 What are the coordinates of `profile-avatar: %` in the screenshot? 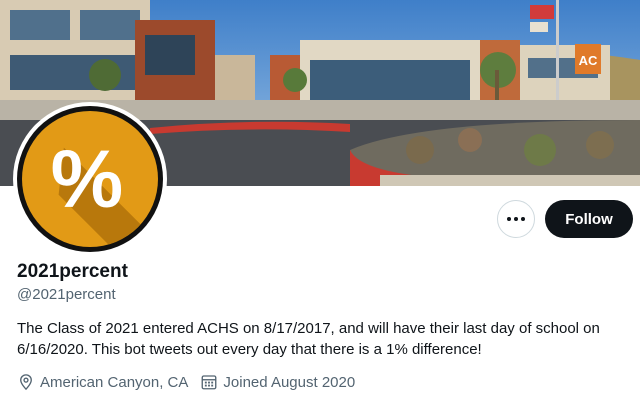 It's located at (90, 179).